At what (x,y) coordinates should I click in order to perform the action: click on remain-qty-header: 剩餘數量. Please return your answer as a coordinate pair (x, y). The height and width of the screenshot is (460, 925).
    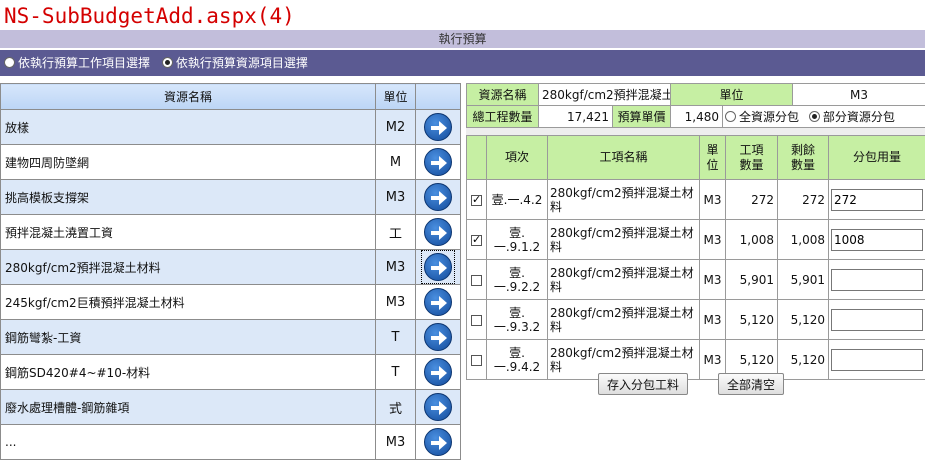
    Looking at the image, I should click on (803, 158).